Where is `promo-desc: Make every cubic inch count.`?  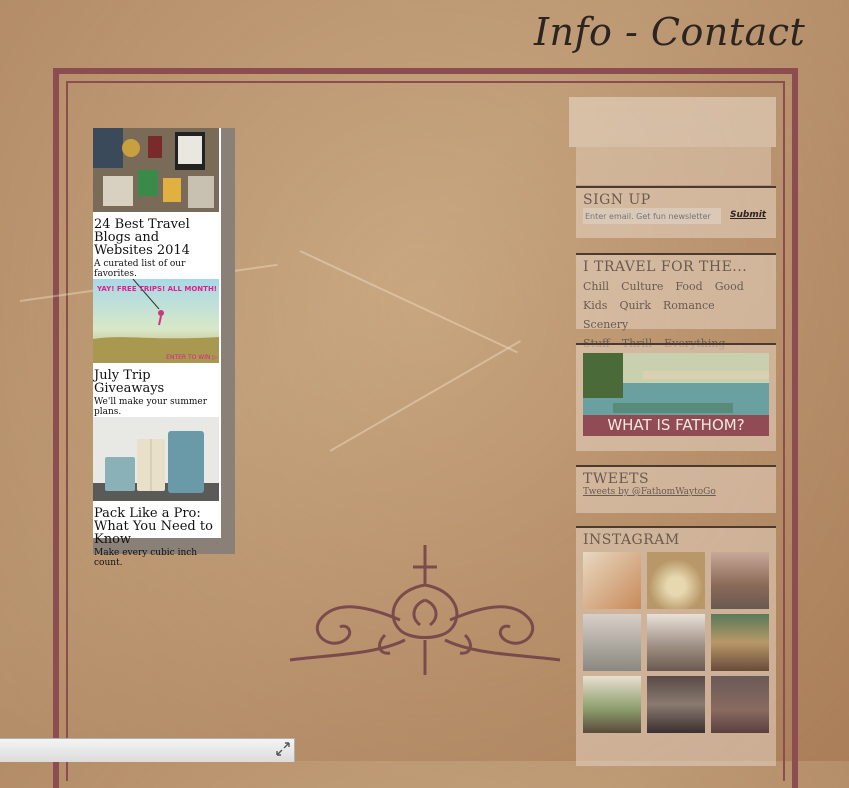
promo-desc: Make every cubic inch count. is located at coordinates (146, 558).